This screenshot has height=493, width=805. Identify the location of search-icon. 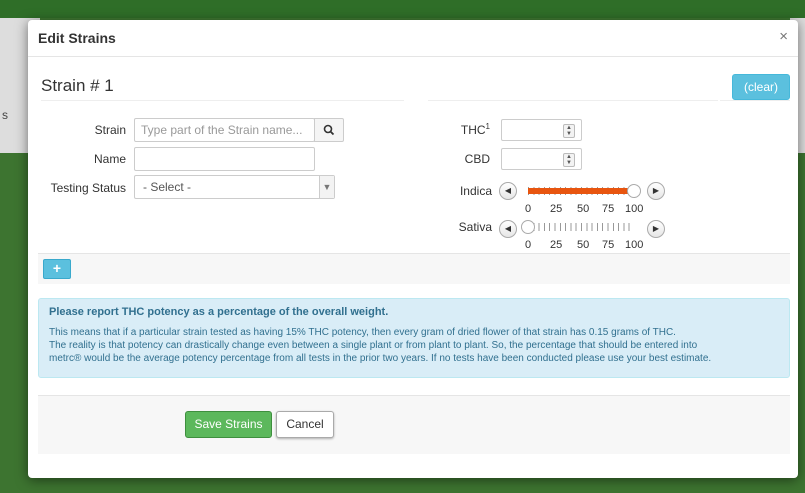
(329, 130).